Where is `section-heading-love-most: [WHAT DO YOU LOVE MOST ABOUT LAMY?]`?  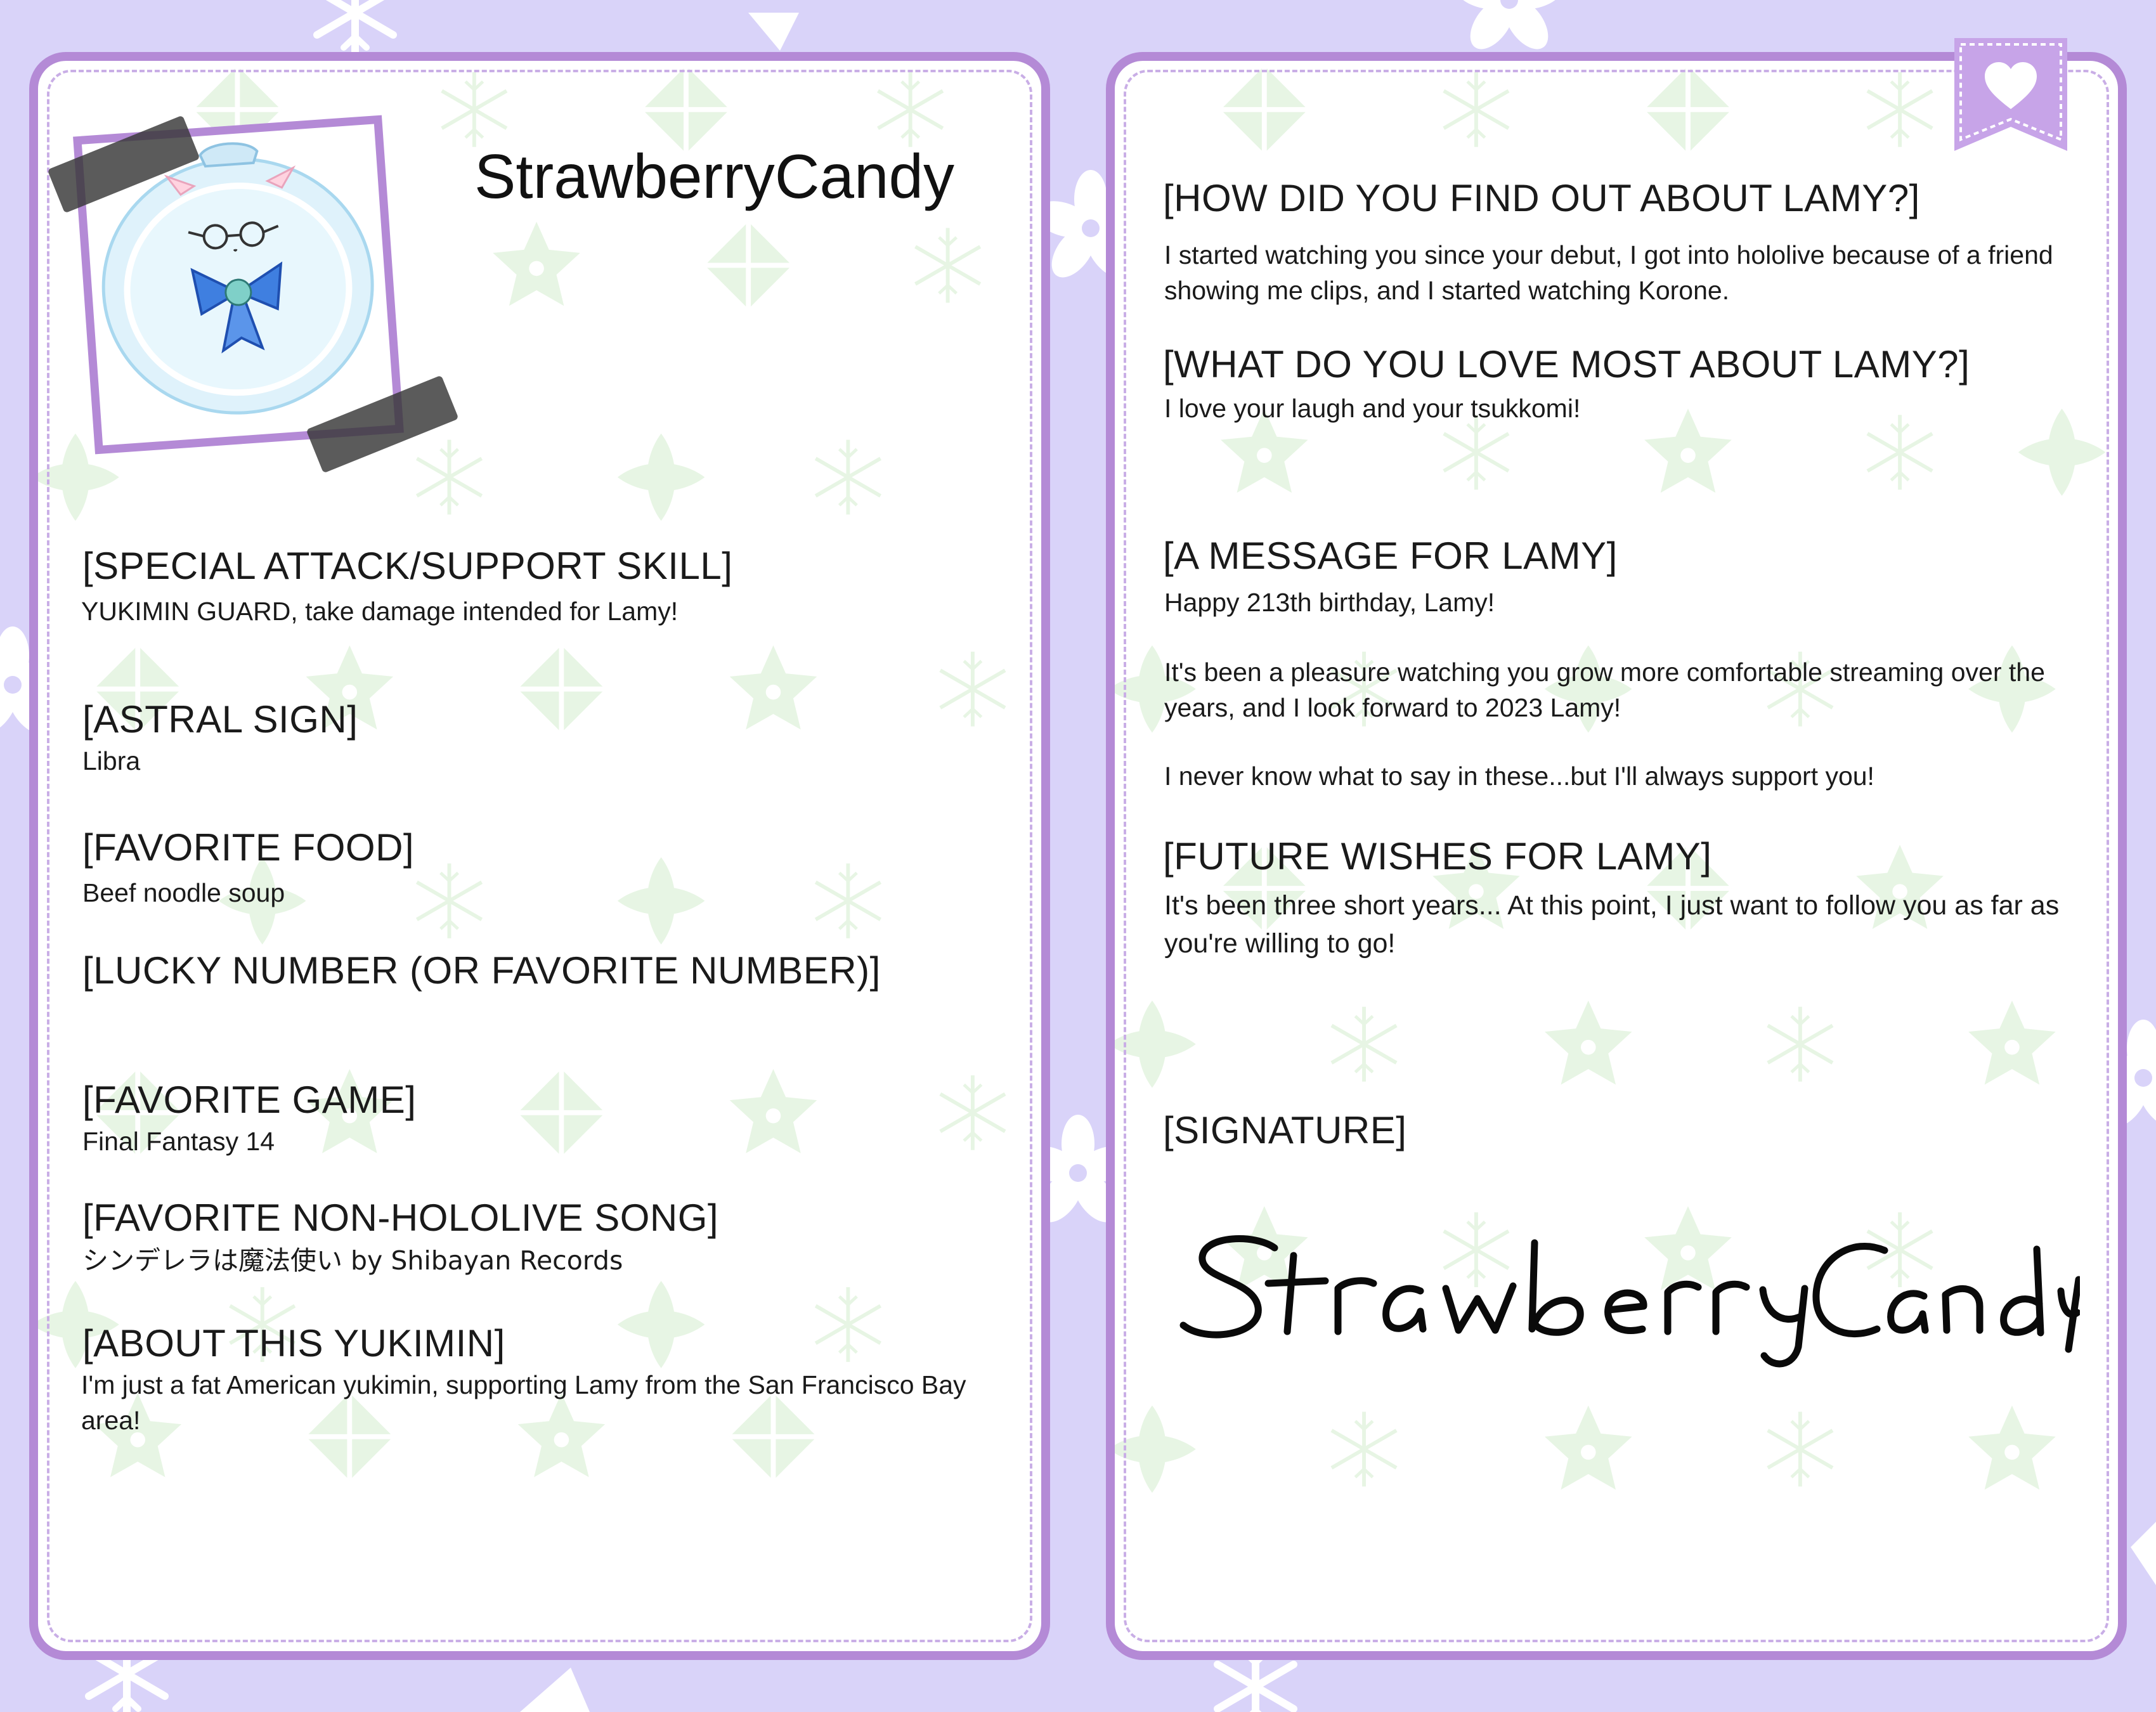
section-heading-love-most: [WHAT DO YOU LOVE MOST ABOUT LAMY?] is located at coordinates (1566, 364).